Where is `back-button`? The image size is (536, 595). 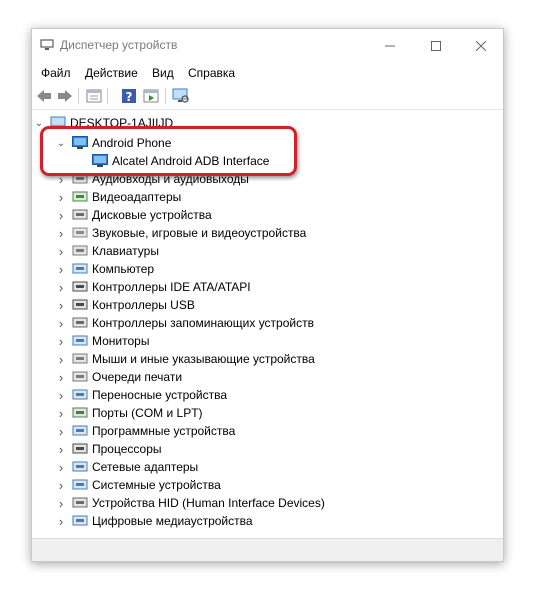 back-button is located at coordinates (44, 96).